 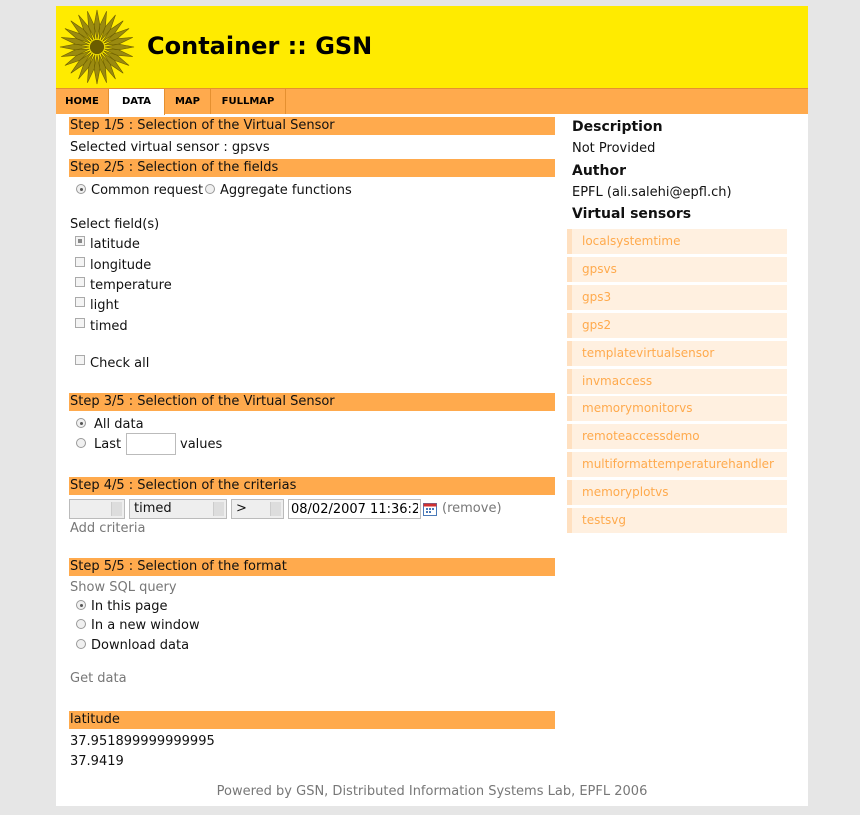 I want to click on last-label: Last, so click(x=108, y=444).